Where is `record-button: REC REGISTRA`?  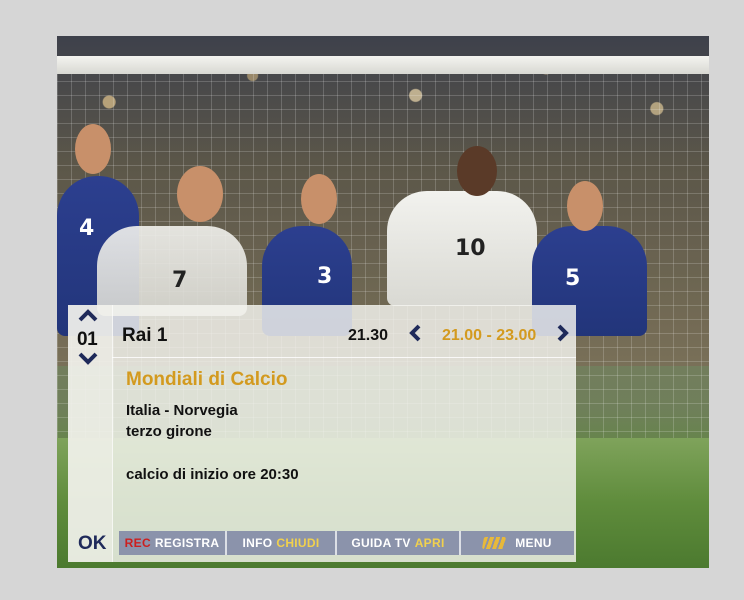 record-button: REC REGISTRA is located at coordinates (173, 543).